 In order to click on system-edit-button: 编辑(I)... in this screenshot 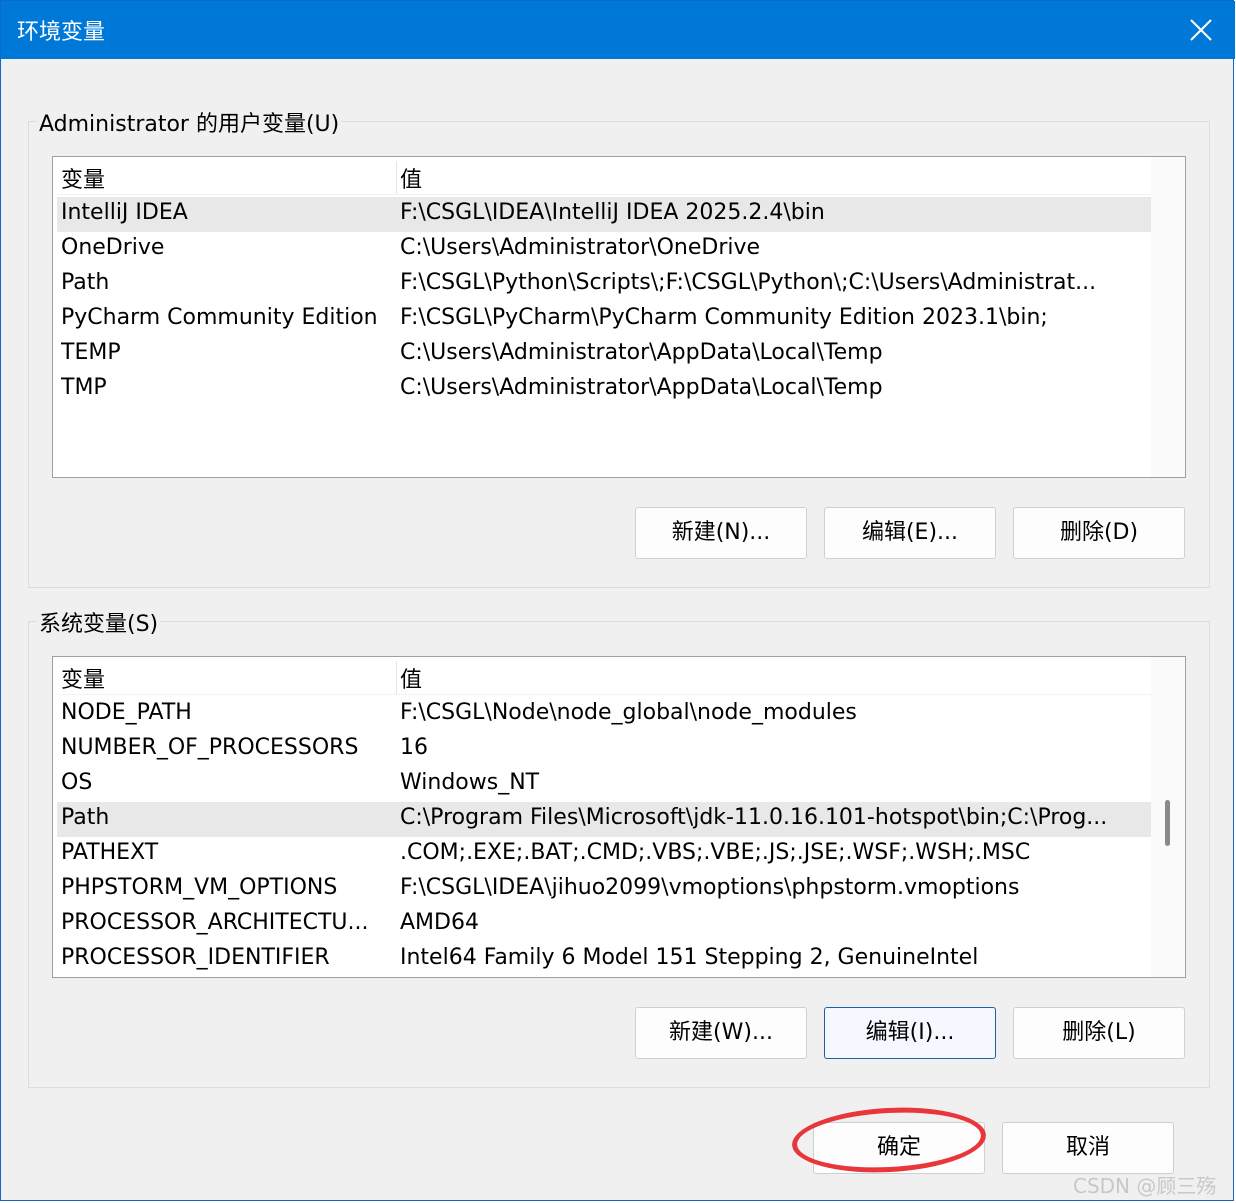, I will do `click(910, 1033)`.